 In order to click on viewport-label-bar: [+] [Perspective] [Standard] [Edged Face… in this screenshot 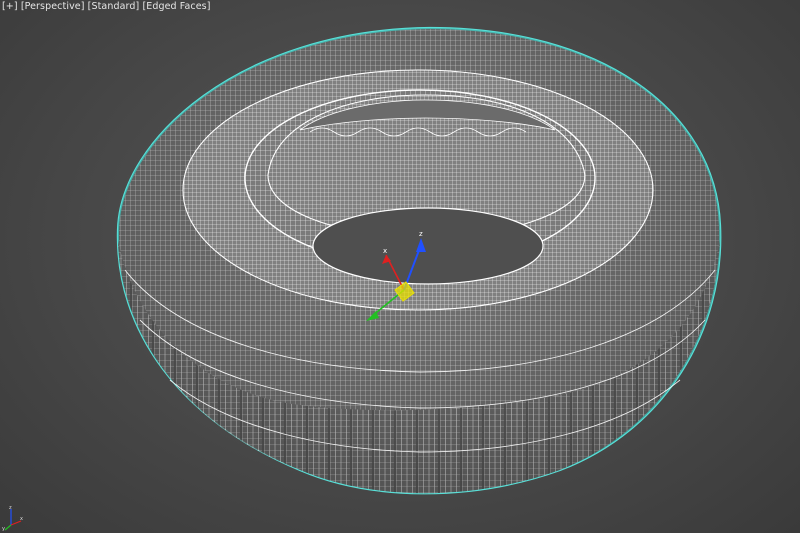, I will do `click(106, 6)`.